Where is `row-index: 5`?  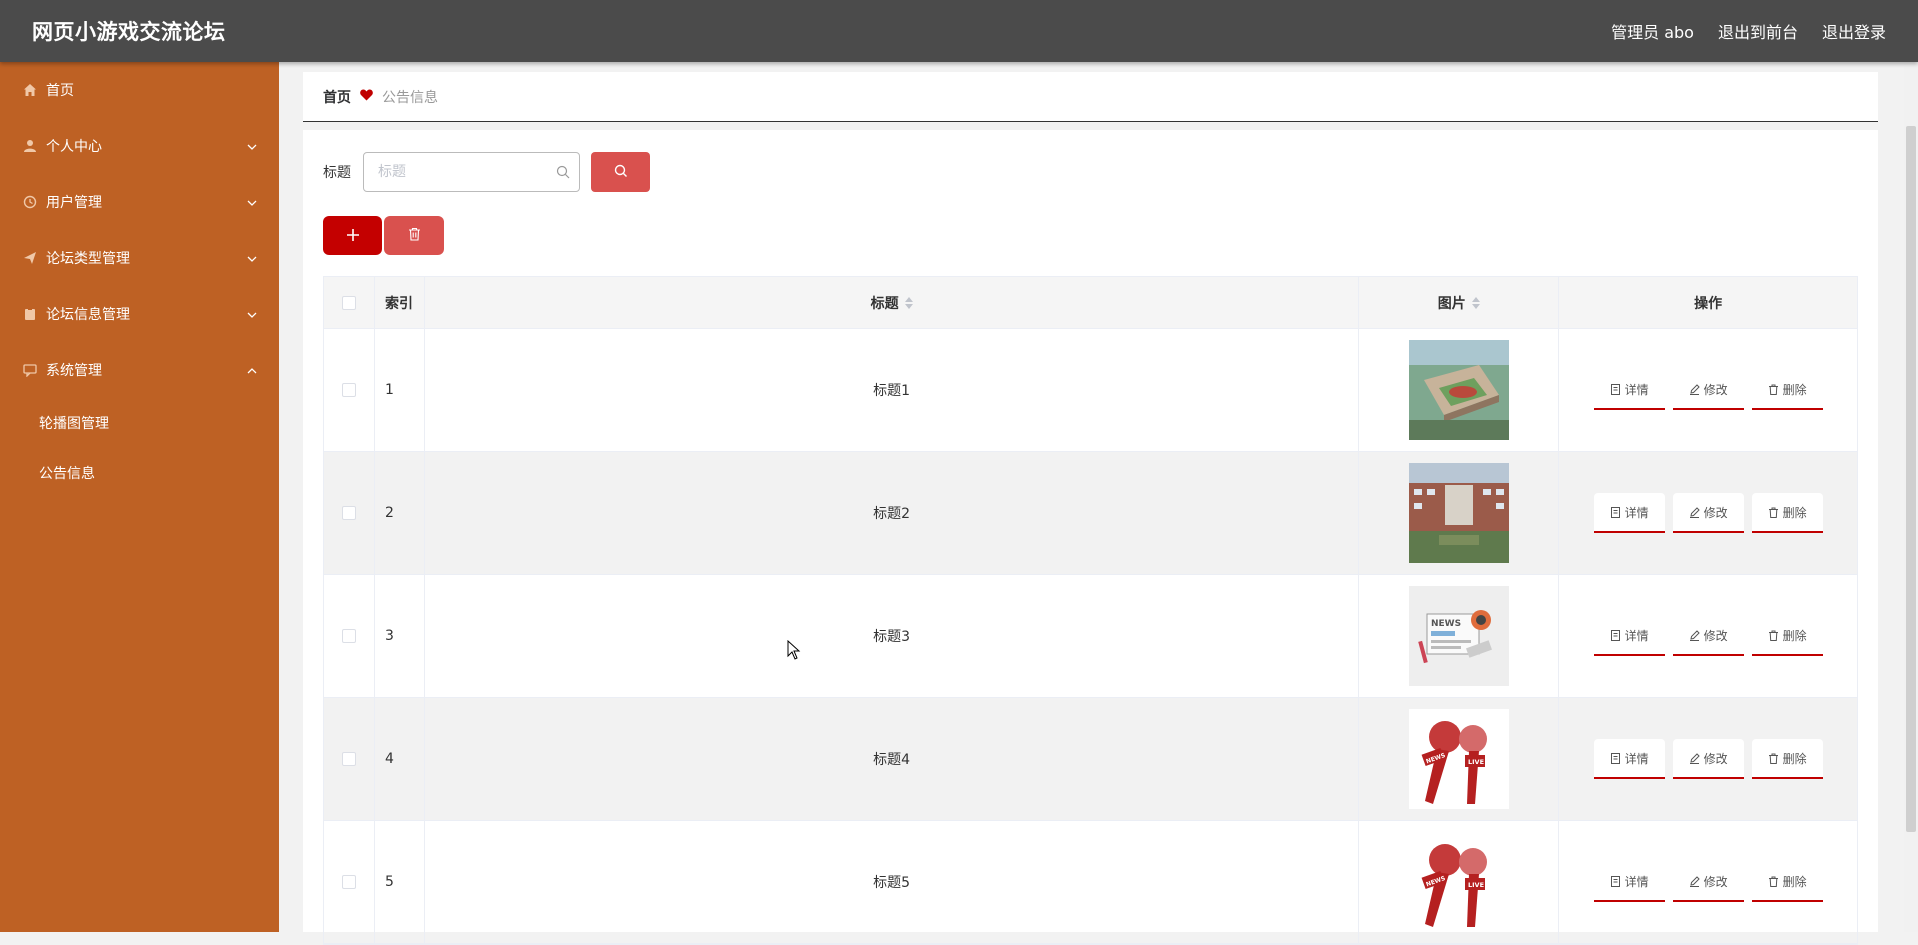 row-index: 5 is located at coordinates (400, 882).